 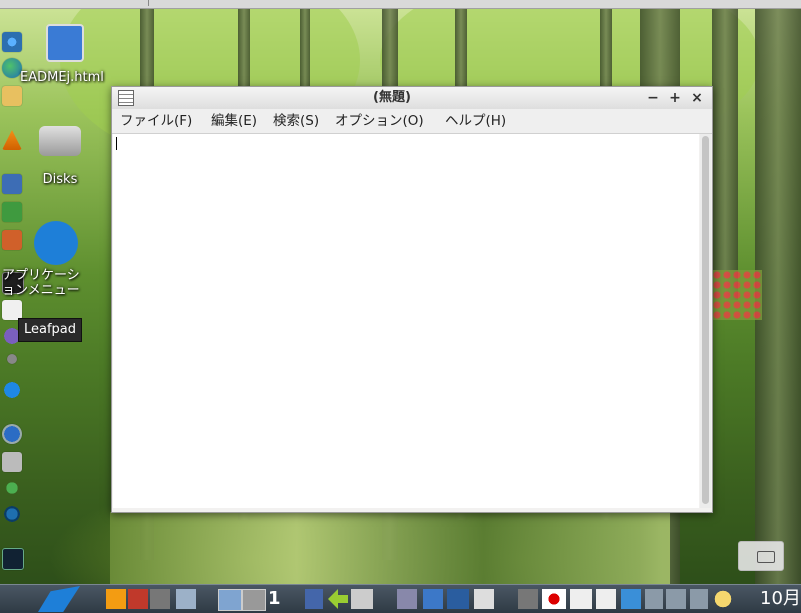 I want to click on desktop-icon-label-line2: ョンメニュー, so click(x=41, y=290).